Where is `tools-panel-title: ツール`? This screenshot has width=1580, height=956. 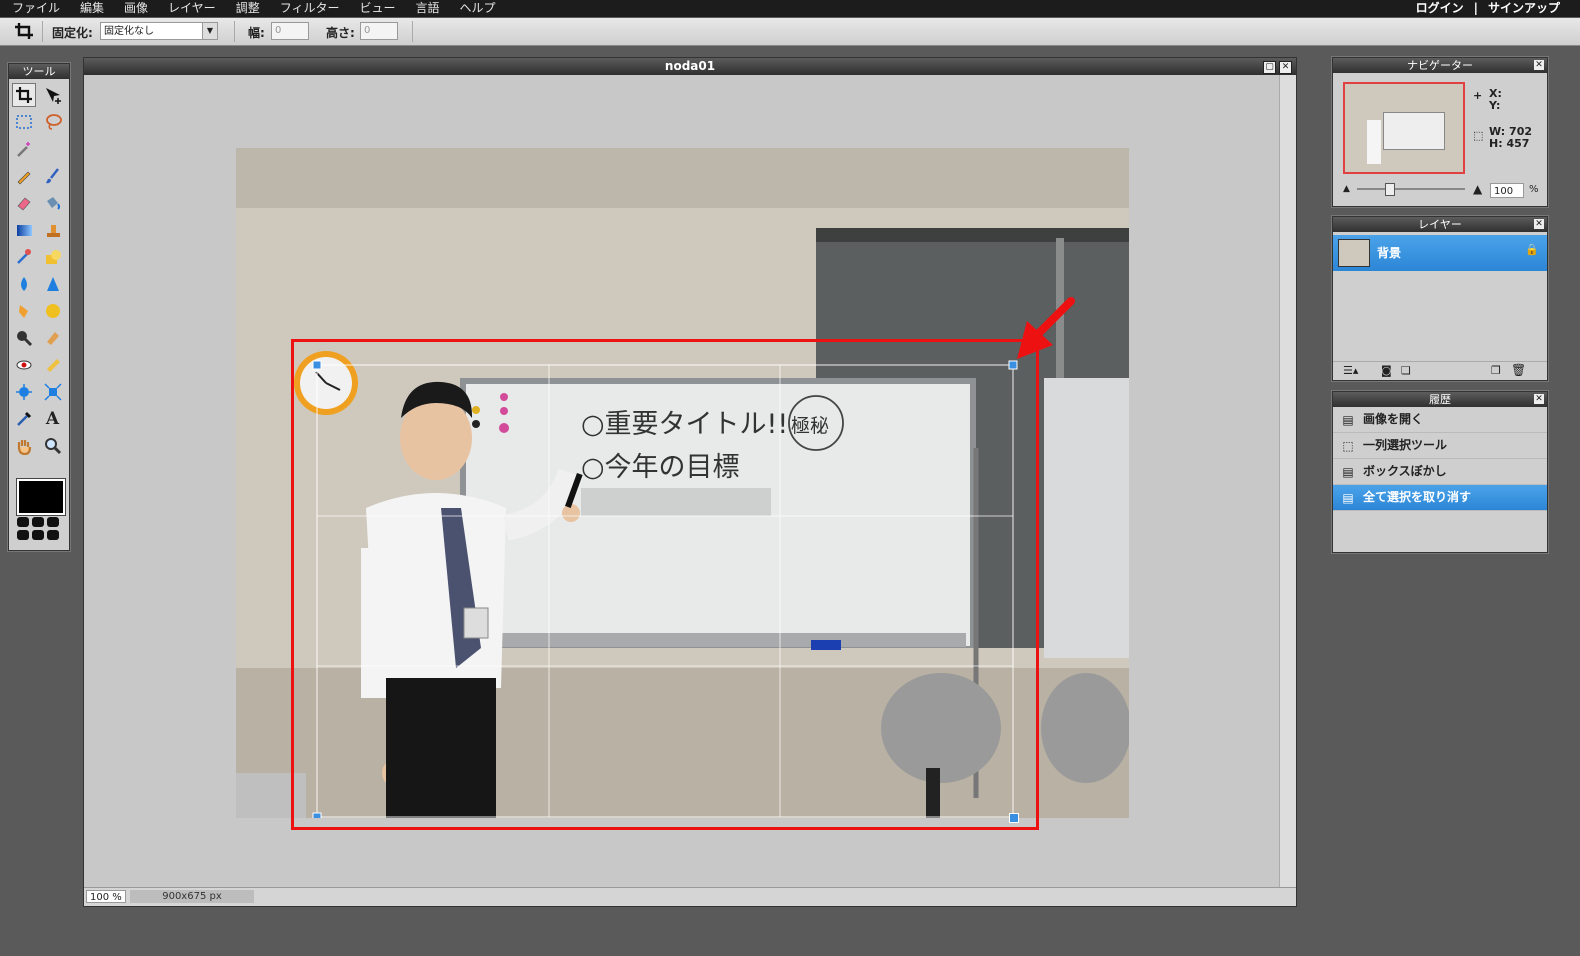 tools-panel-title: ツール is located at coordinates (39, 71).